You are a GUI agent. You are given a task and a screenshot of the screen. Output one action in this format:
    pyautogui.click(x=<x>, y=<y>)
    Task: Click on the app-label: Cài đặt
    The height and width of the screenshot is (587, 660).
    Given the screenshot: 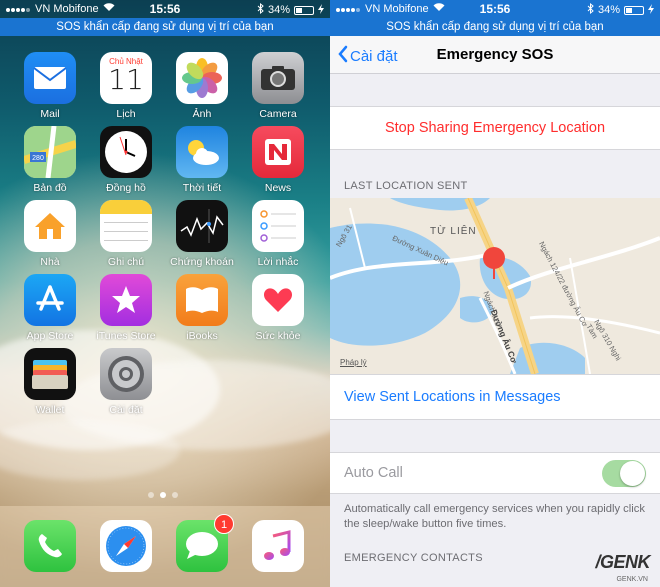 What is the action you would take?
    pyautogui.click(x=126, y=410)
    